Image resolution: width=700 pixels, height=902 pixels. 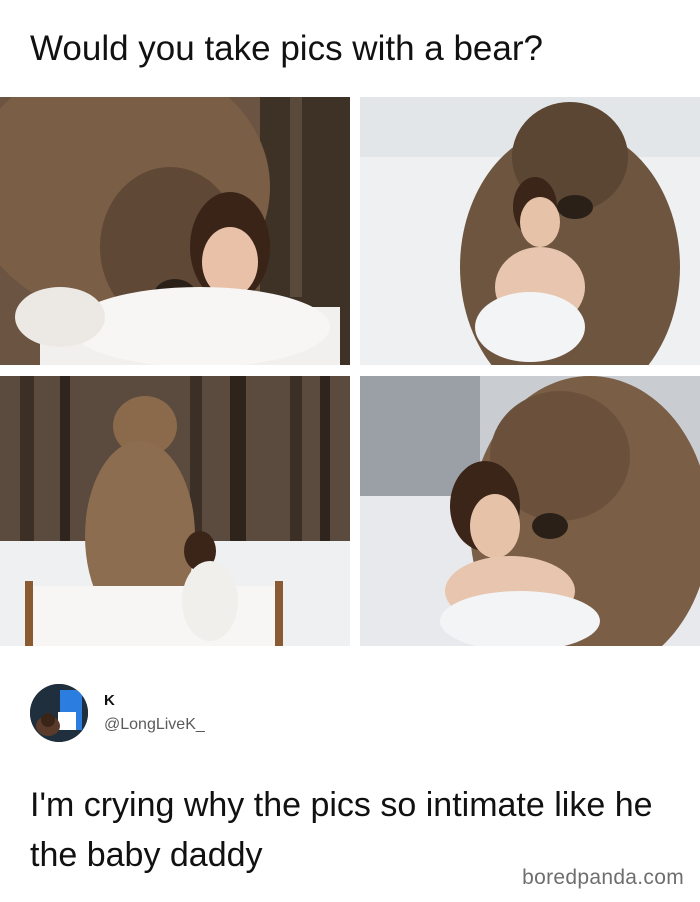 What do you see at coordinates (286, 48) in the screenshot?
I see `post-title: Would you take pics with a bear?` at bounding box center [286, 48].